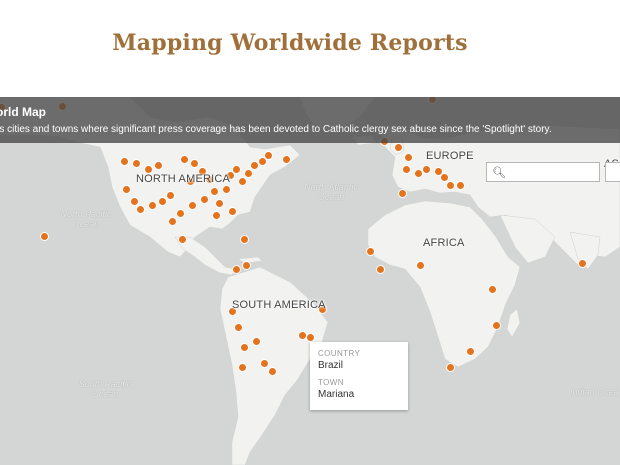 Image resolution: width=620 pixels, height=465 pixels. Describe the element at coordinates (279, 305) in the screenshot. I see `continent-label-south-america: SOUTH AMERICA` at that location.